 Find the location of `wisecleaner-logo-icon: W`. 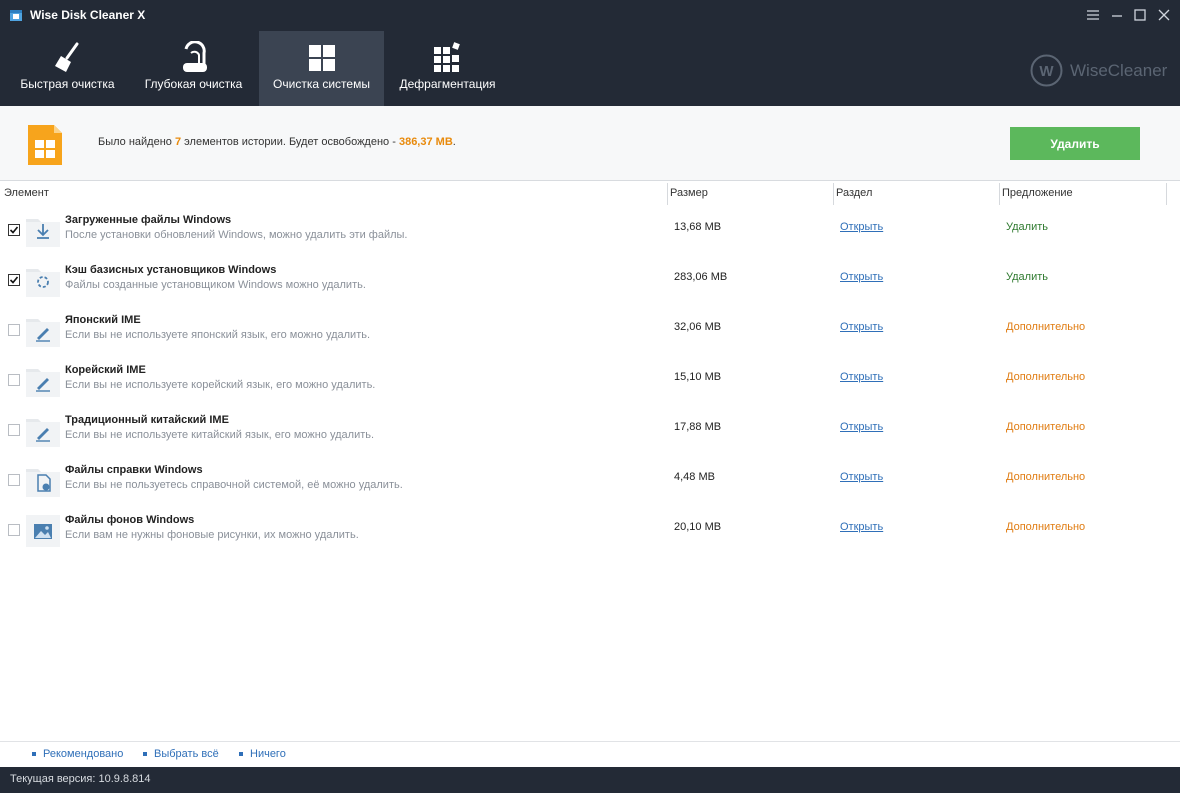

wisecleaner-logo-icon: W is located at coordinates (1046, 70).